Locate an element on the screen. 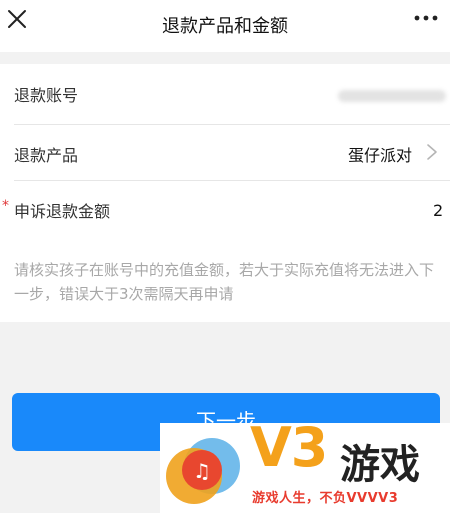 Image resolution: width=450 pixels, height=513 pixels. top-bar: 退款产品和金额 is located at coordinates (225, 26).